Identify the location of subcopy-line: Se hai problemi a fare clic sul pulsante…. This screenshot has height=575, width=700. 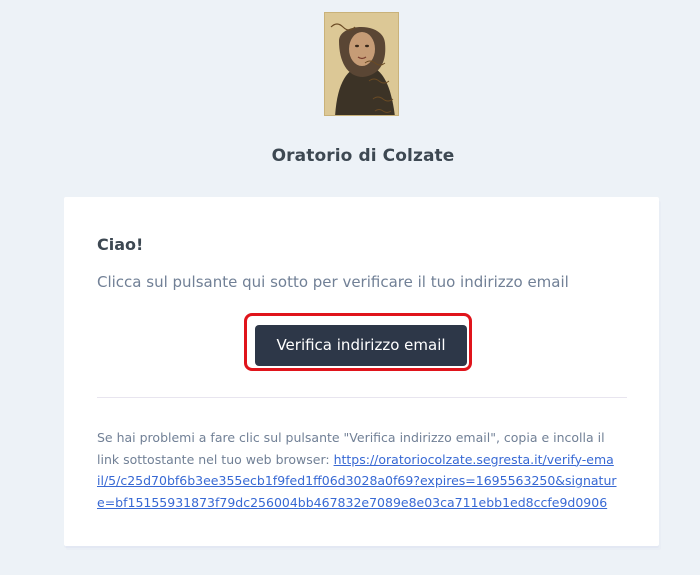
(351, 437).